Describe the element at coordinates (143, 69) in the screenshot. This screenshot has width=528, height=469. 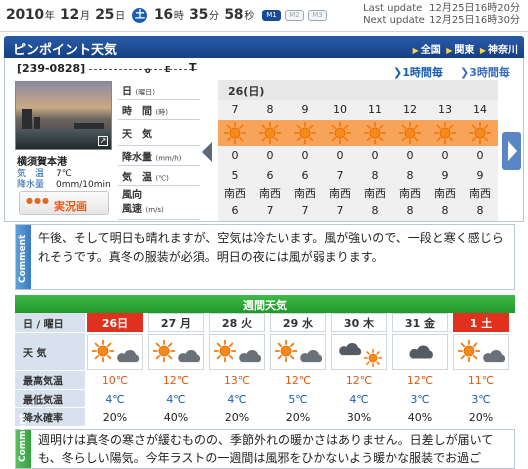
I see `address-leader-line` at that location.